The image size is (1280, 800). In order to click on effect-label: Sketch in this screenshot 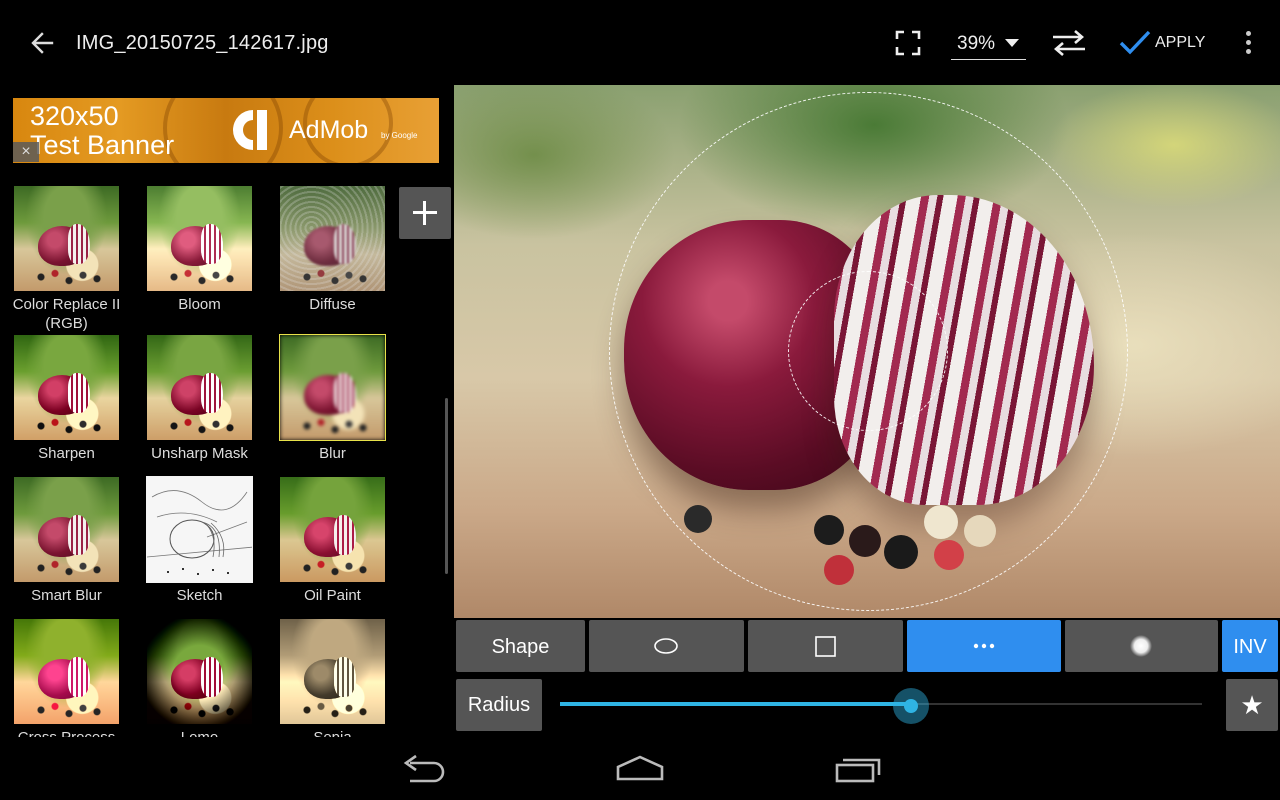, I will do `click(199, 595)`.